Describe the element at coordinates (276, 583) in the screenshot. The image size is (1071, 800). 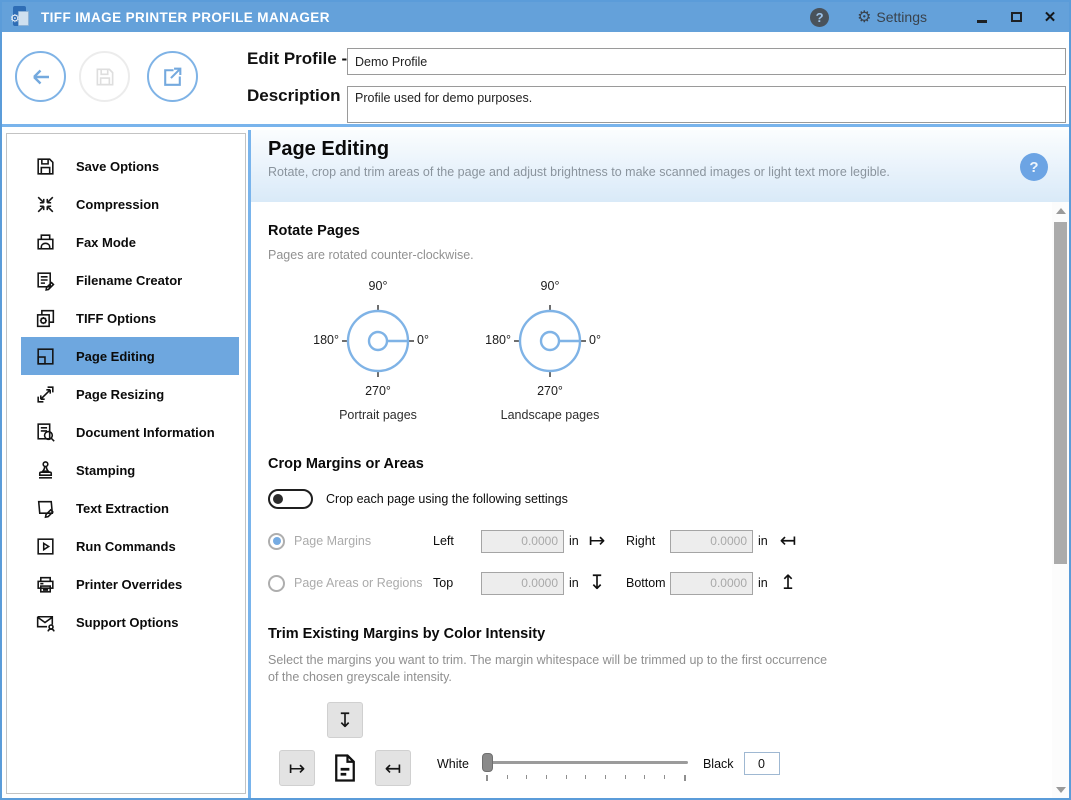
I see `radio-icon` at that location.